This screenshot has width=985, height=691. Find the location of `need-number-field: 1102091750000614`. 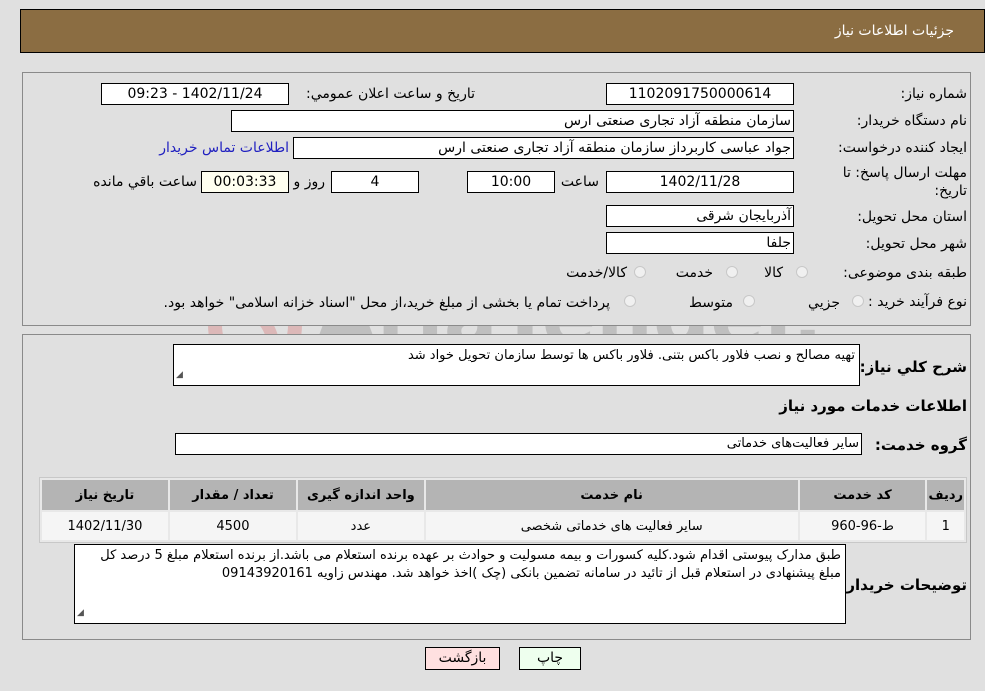

need-number-field: 1102091750000614 is located at coordinates (700, 94).